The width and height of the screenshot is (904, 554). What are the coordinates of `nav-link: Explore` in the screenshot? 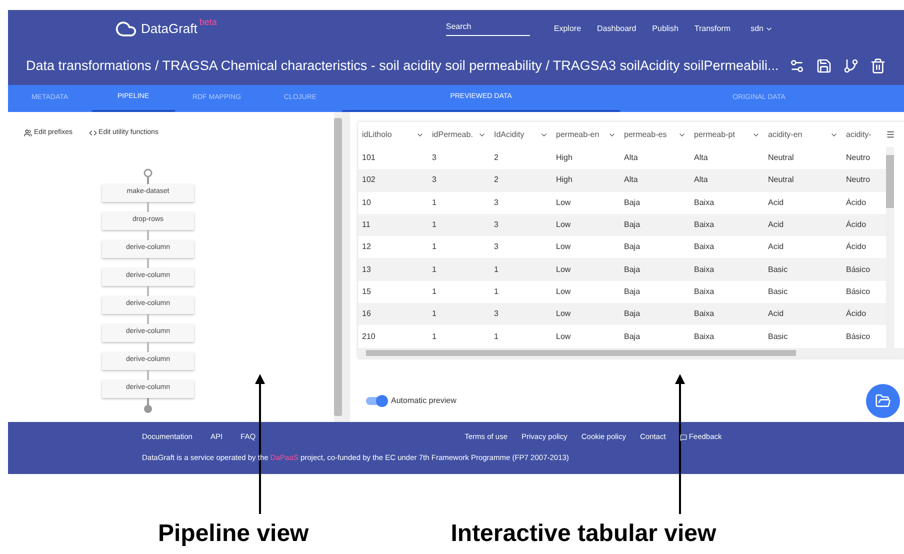 It's located at (568, 28).